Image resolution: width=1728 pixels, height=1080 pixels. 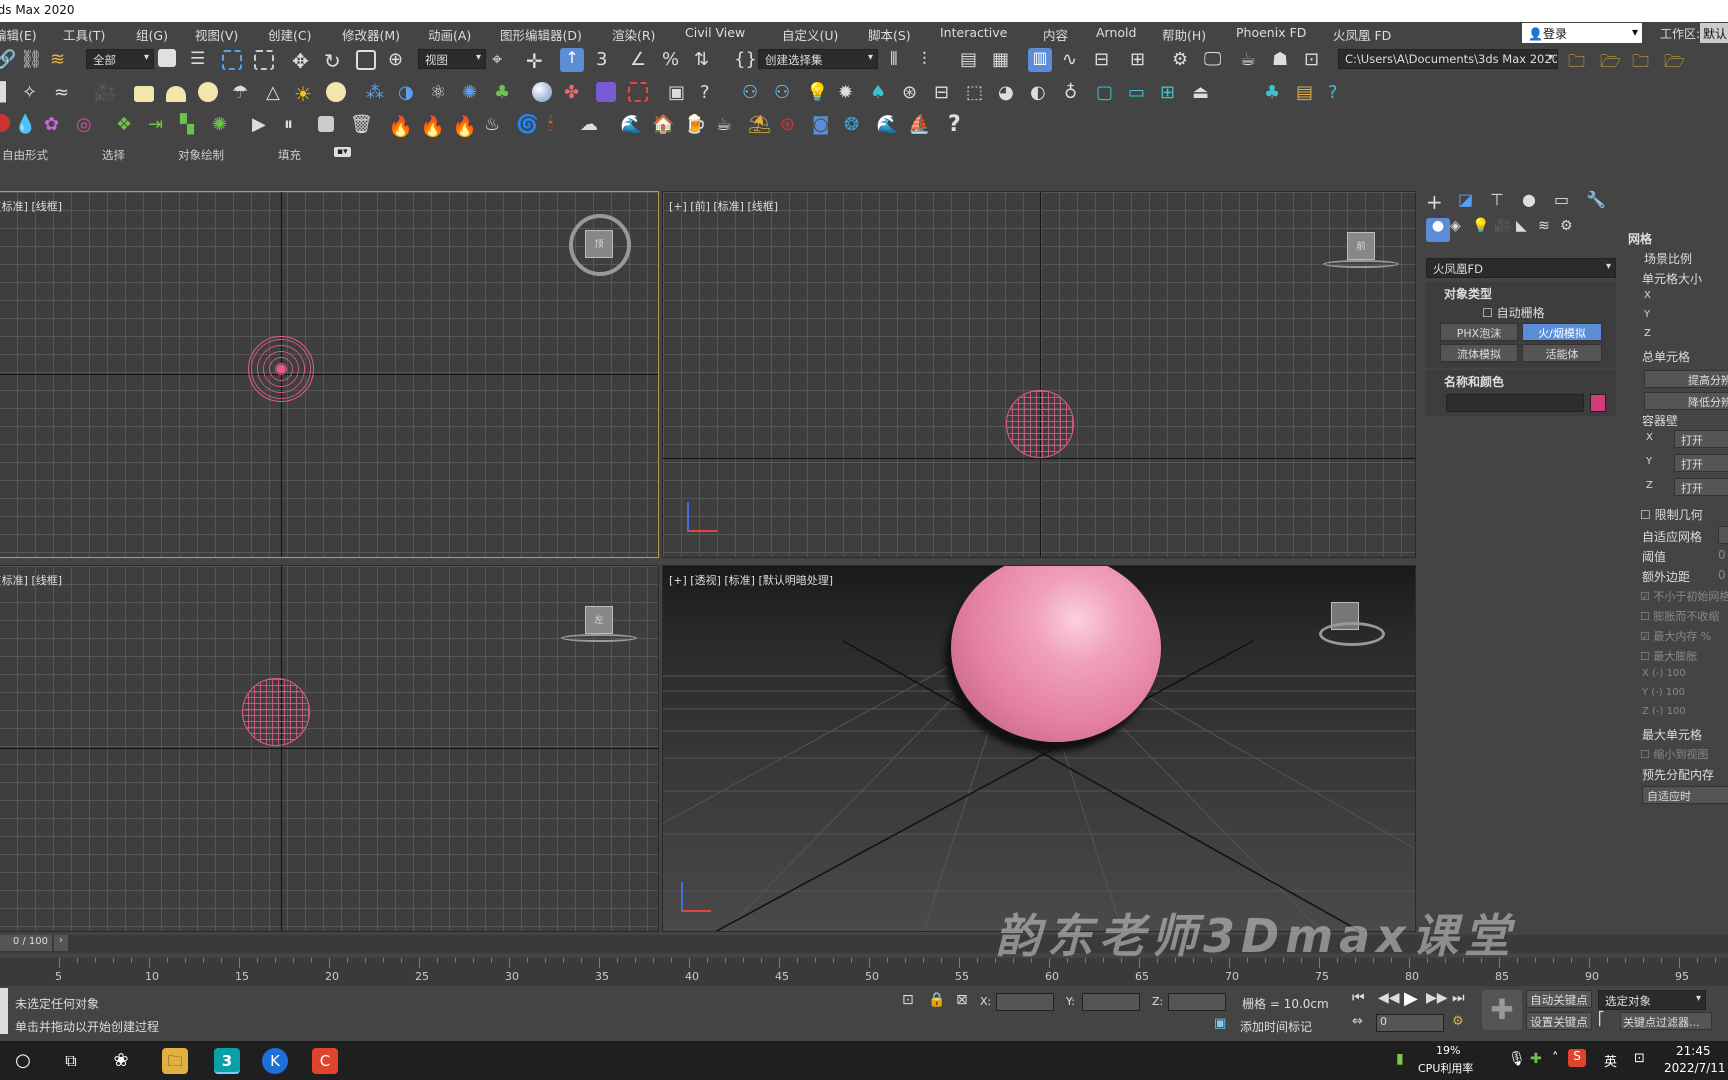 I want to click on project-new-icon: 🗁, so click(x=1612, y=61).